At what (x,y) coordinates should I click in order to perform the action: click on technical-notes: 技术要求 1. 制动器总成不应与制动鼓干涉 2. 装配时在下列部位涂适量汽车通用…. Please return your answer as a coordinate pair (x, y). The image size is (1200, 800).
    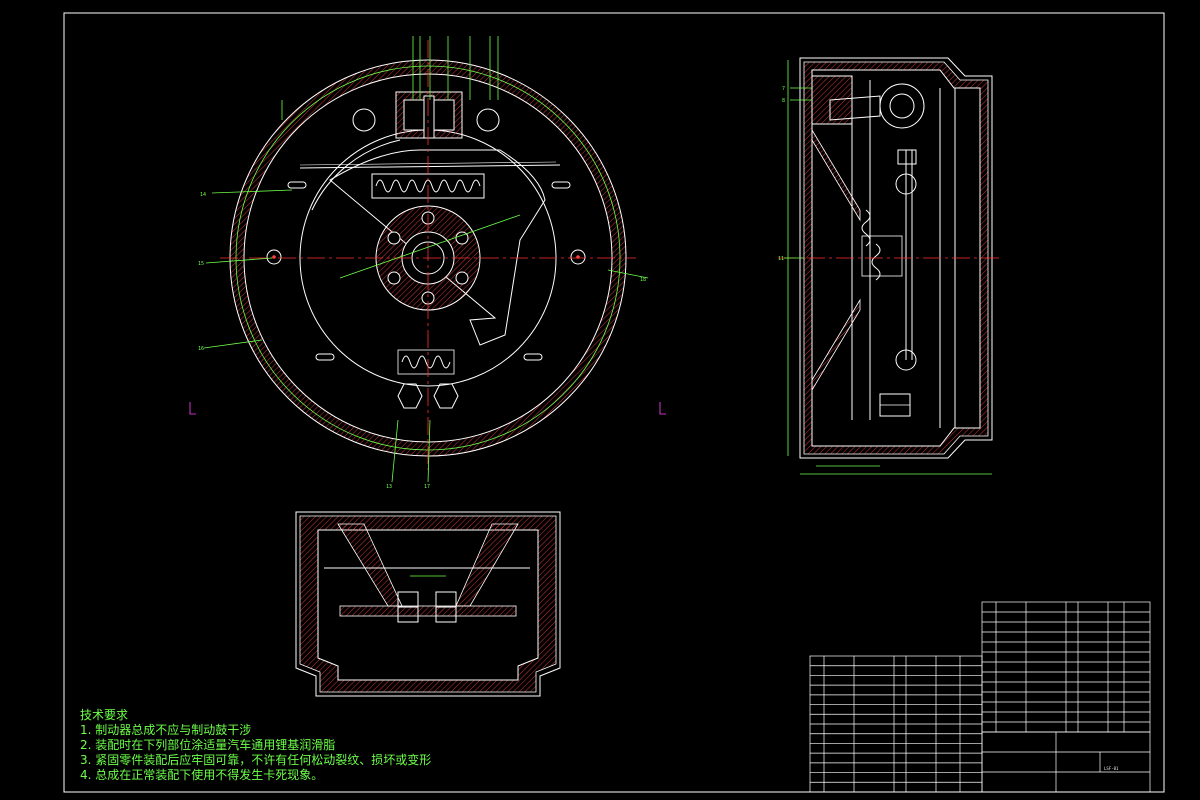
    Looking at the image, I should click on (255, 745).